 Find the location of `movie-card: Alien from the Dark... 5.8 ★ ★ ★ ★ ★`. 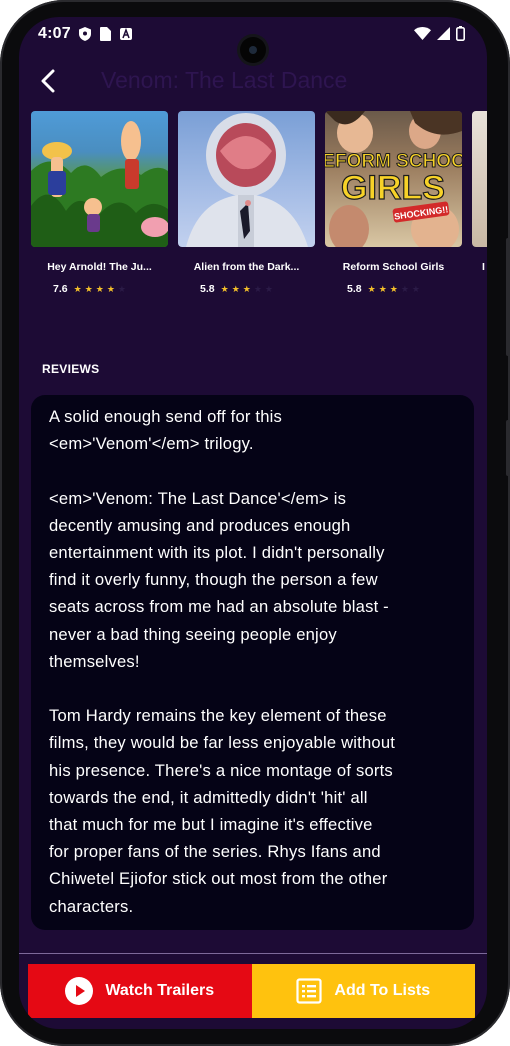

movie-card: Alien from the Dark... 5.8 ★ ★ ★ ★ ★ is located at coordinates (246, 203).